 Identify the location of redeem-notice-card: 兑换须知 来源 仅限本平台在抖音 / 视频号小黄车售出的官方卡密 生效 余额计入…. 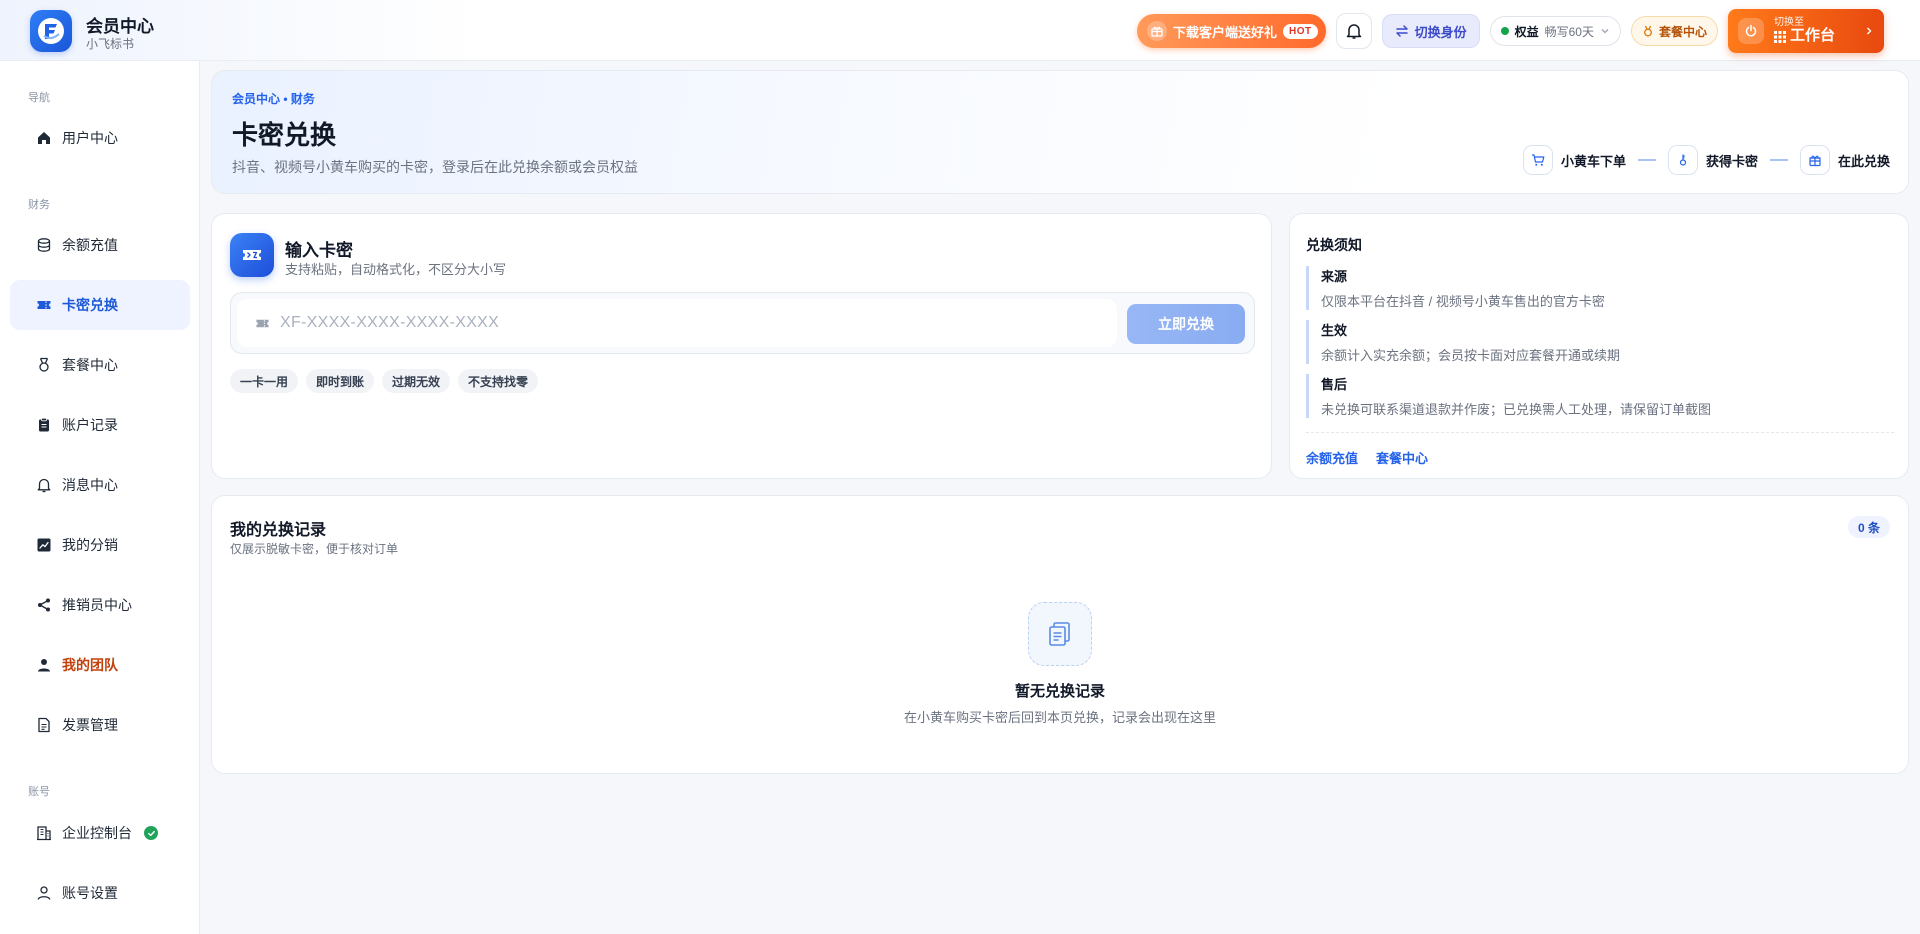
(1599, 346).